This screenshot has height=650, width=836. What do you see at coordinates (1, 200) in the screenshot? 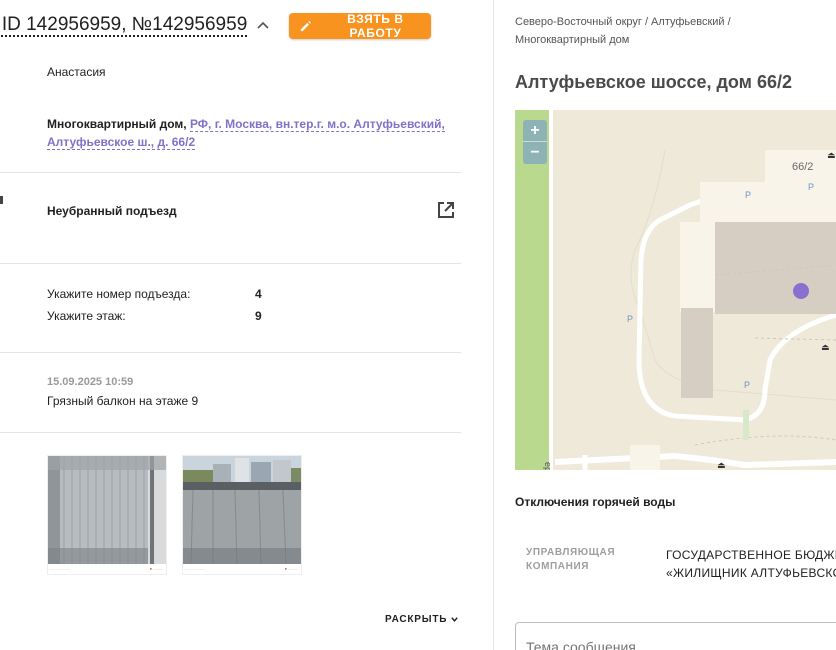
I see `truncated-left-marker` at bounding box center [1, 200].